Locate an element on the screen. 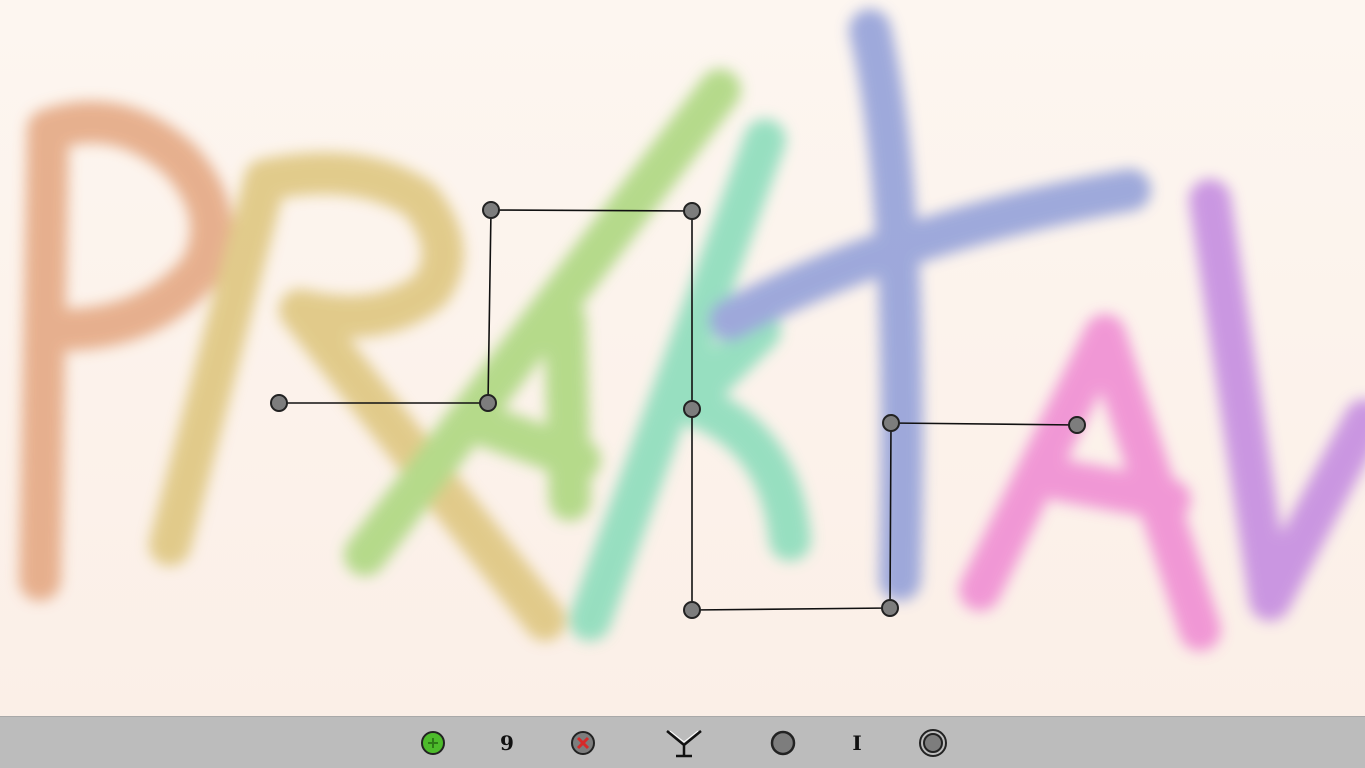 This screenshot has height=768, width=1365. move-counter: 9 is located at coordinates (507, 743).